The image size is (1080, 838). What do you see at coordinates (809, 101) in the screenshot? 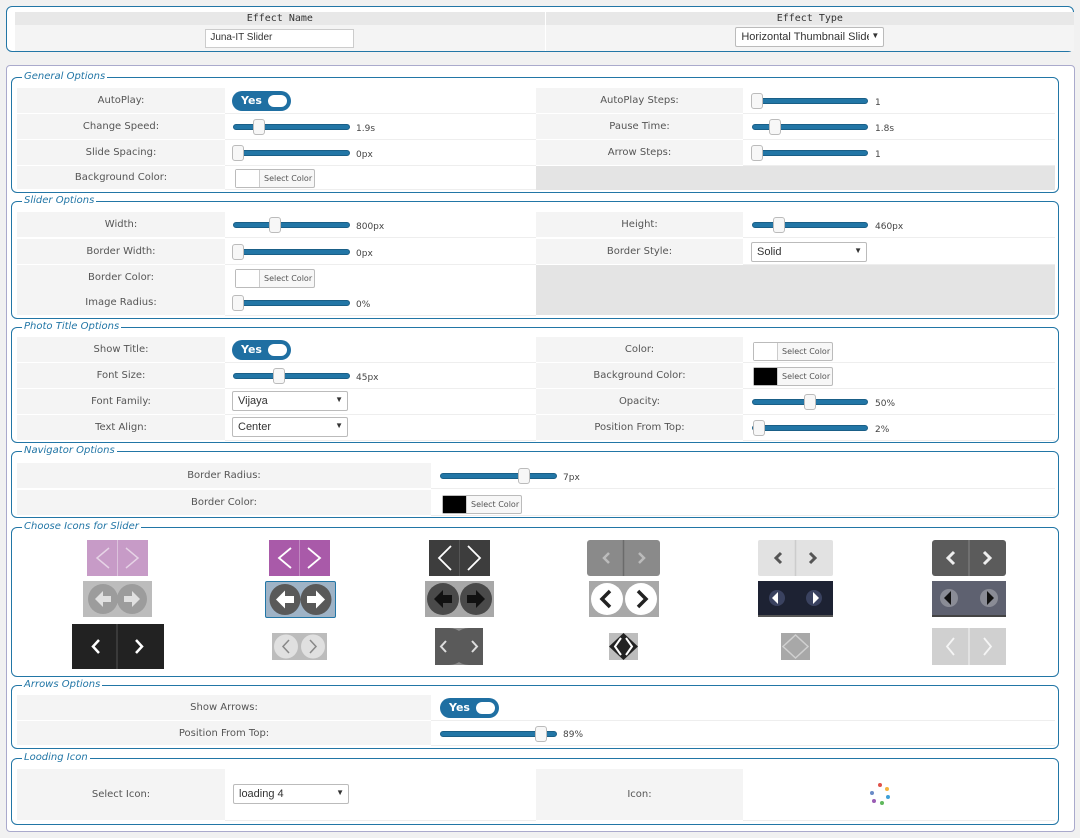
I see `autoplay-steps-slider` at bounding box center [809, 101].